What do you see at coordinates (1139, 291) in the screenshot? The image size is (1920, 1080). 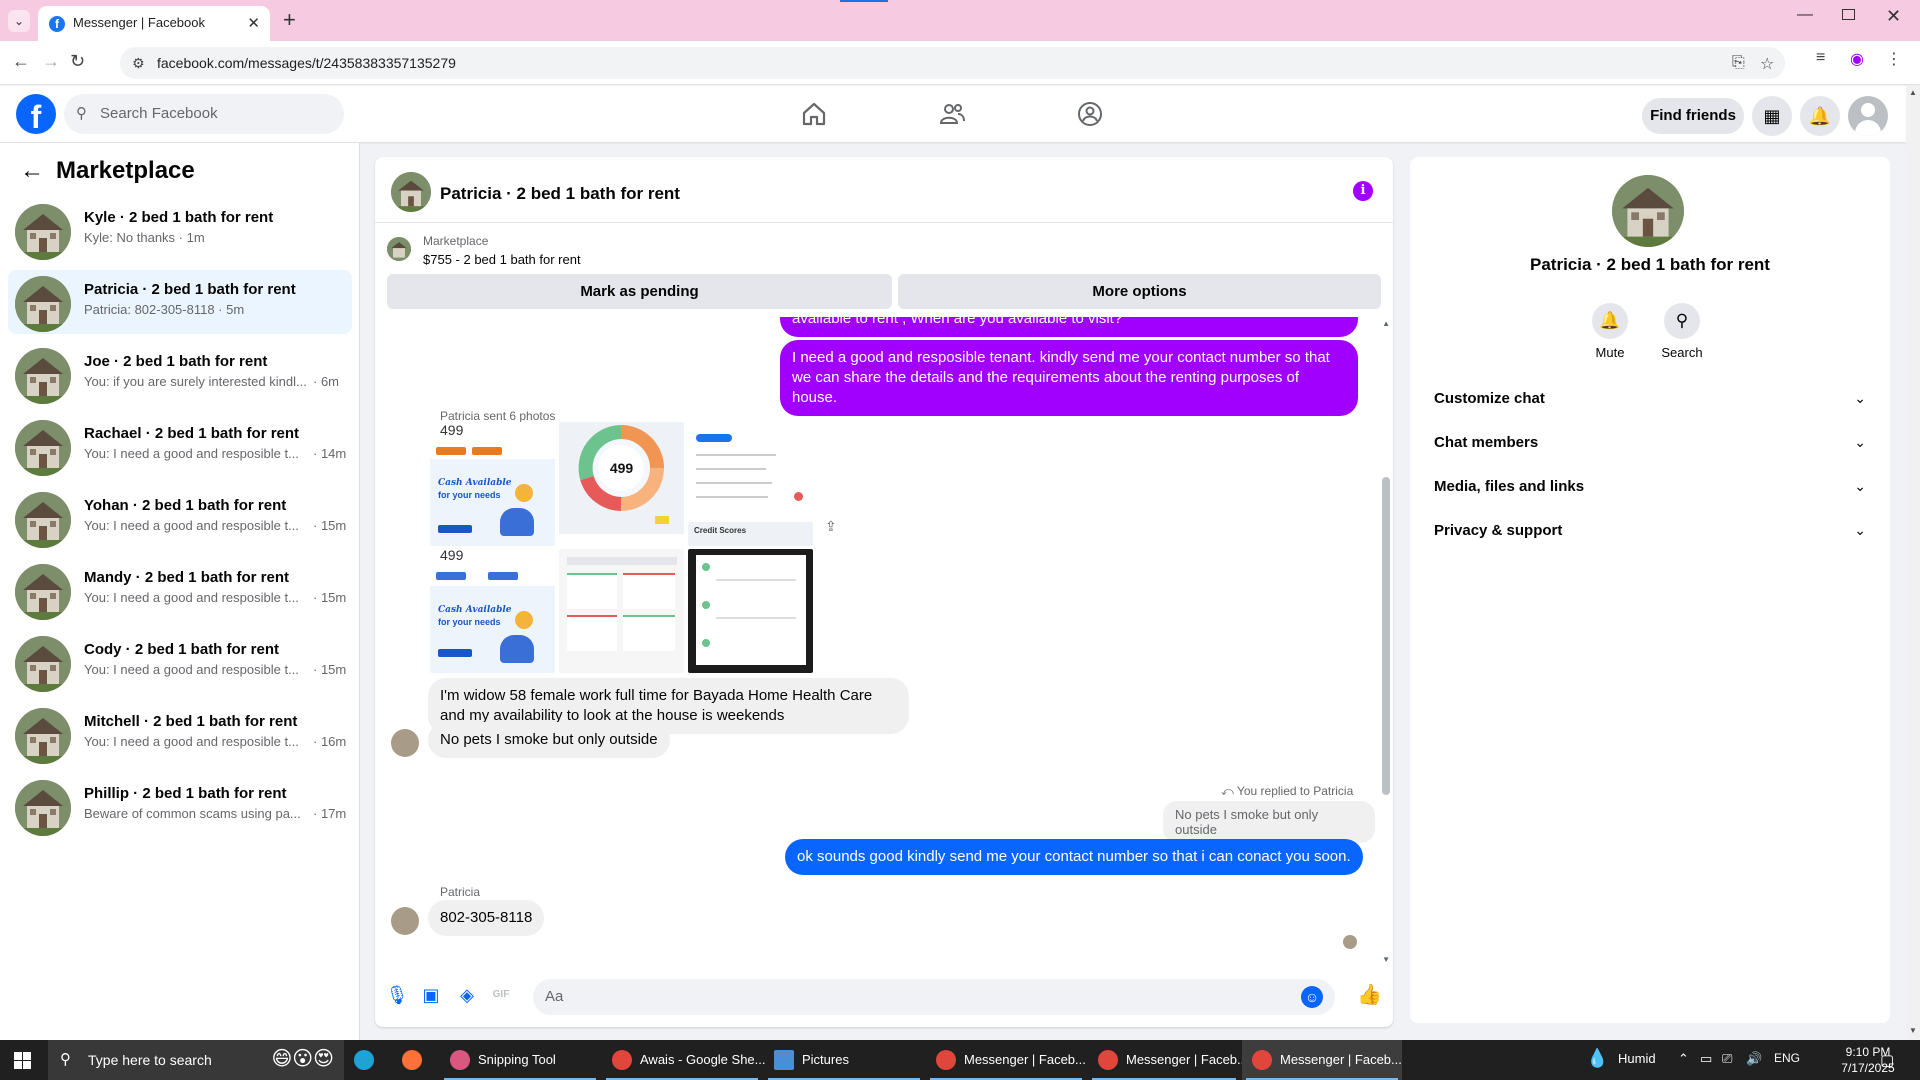 I see `more-options-button: More options` at bounding box center [1139, 291].